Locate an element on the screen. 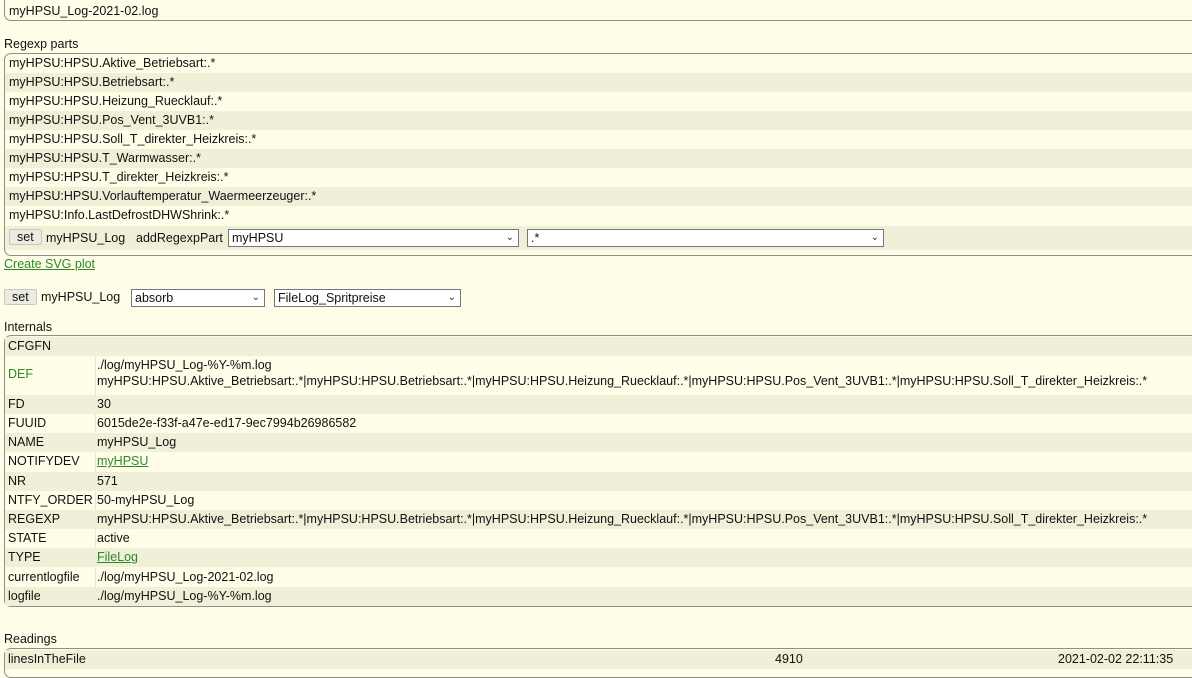 This screenshot has width=1192, height=678. internal-key: NAME is located at coordinates (26, 442).